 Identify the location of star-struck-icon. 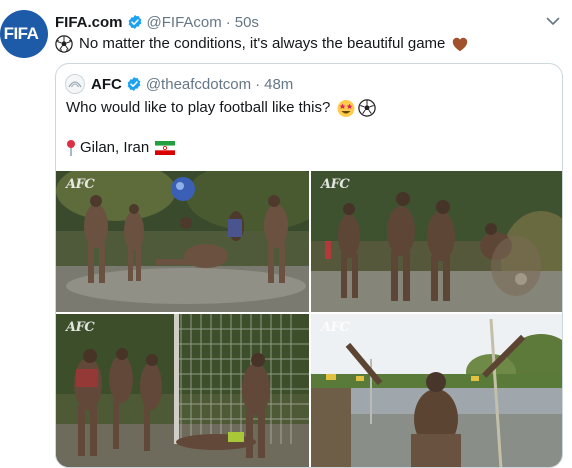
(346, 108).